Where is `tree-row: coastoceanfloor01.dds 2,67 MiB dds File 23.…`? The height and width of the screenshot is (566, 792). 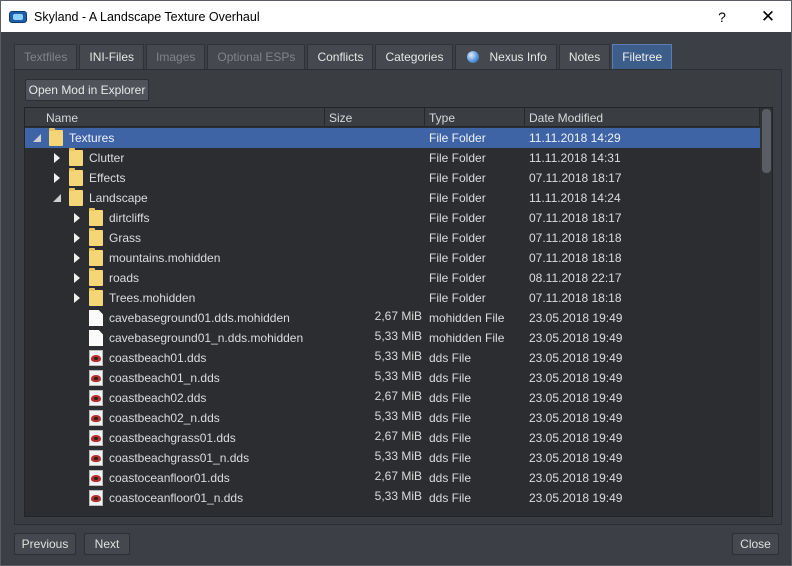 tree-row: coastoceanfloor01.dds 2,67 MiB dds File 23.… is located at coordinates (392, 478).